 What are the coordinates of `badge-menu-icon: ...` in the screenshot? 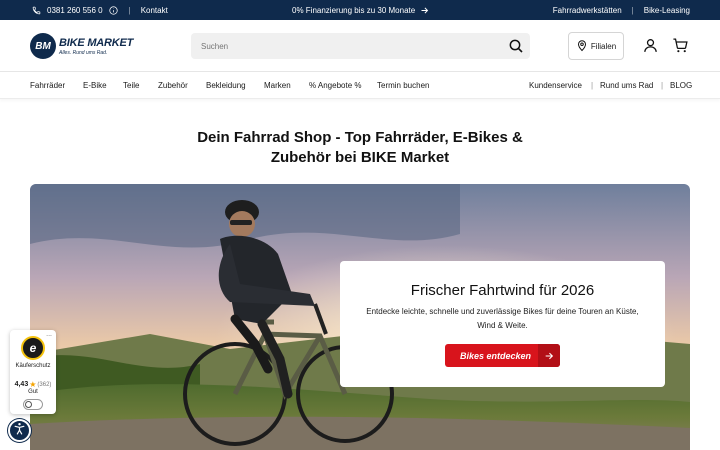 It's located at (49, 334).